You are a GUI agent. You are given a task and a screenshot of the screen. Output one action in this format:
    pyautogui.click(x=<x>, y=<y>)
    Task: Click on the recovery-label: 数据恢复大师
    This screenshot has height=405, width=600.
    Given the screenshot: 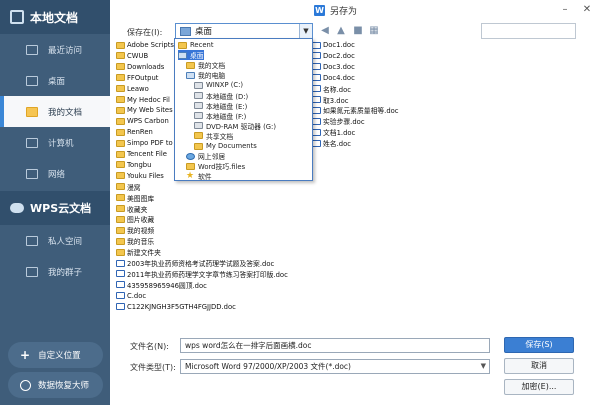 What is the action you would take?
    pyautogui.click(x=64, y=386)
    